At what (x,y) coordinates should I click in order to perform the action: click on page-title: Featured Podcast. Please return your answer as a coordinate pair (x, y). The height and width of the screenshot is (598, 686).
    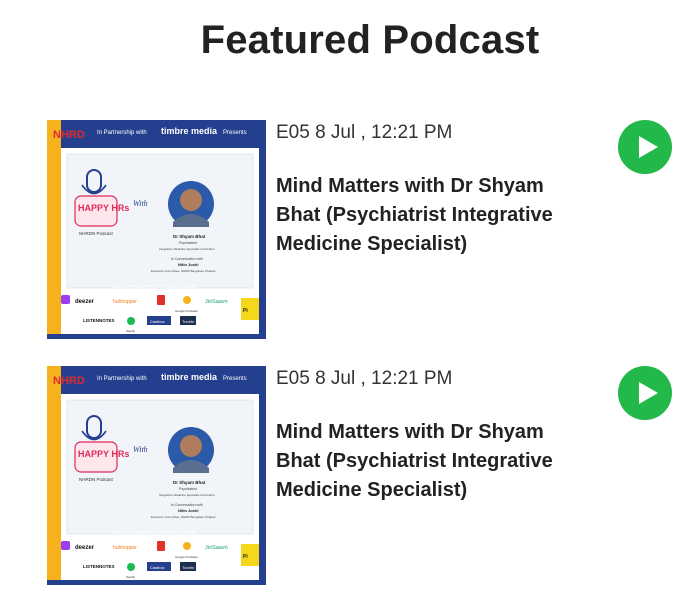
    Looking at the image, I should click on (370, 40).